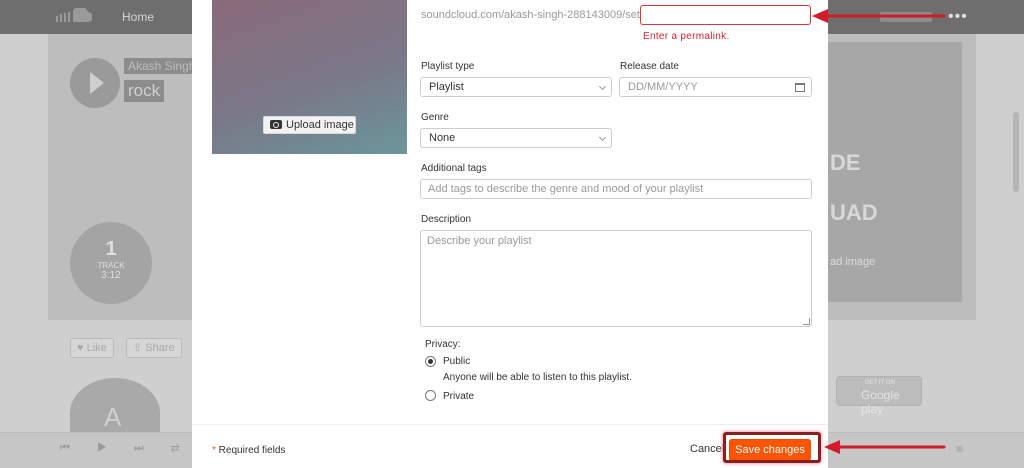 The height and width of the screenshot is (468, 1024). I want to click on permalink-input, so click(725, 15).